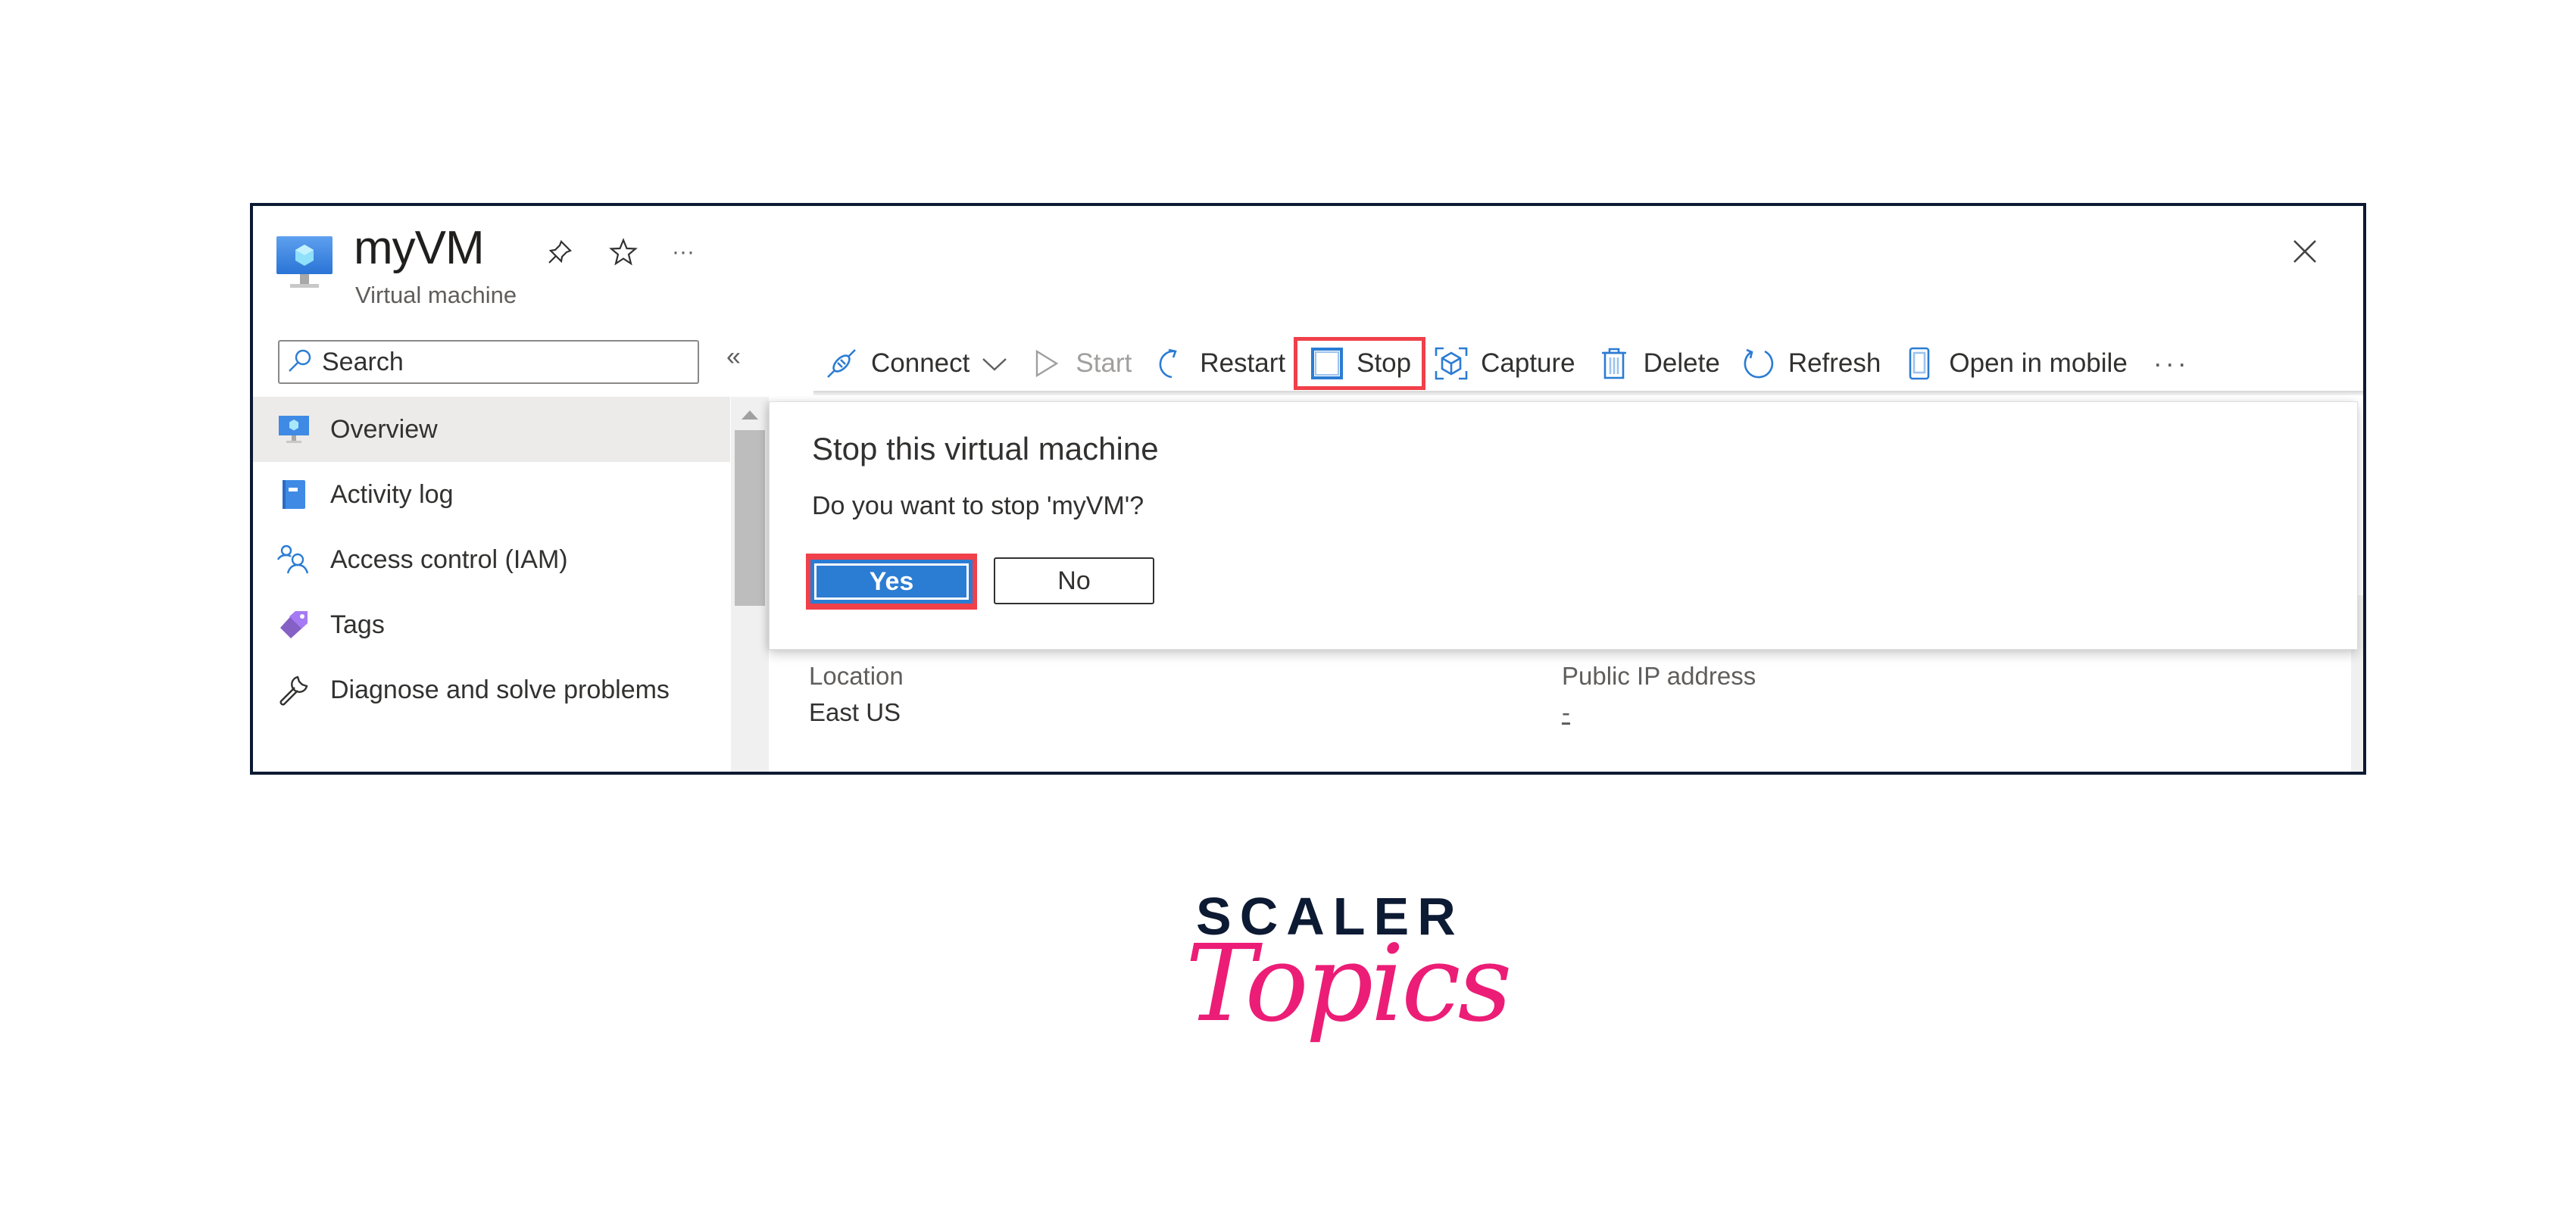  Describe the element at coordinates (986, 448) in the screenshot. I see `dialog-title: Stop this virtual machine` at that location.